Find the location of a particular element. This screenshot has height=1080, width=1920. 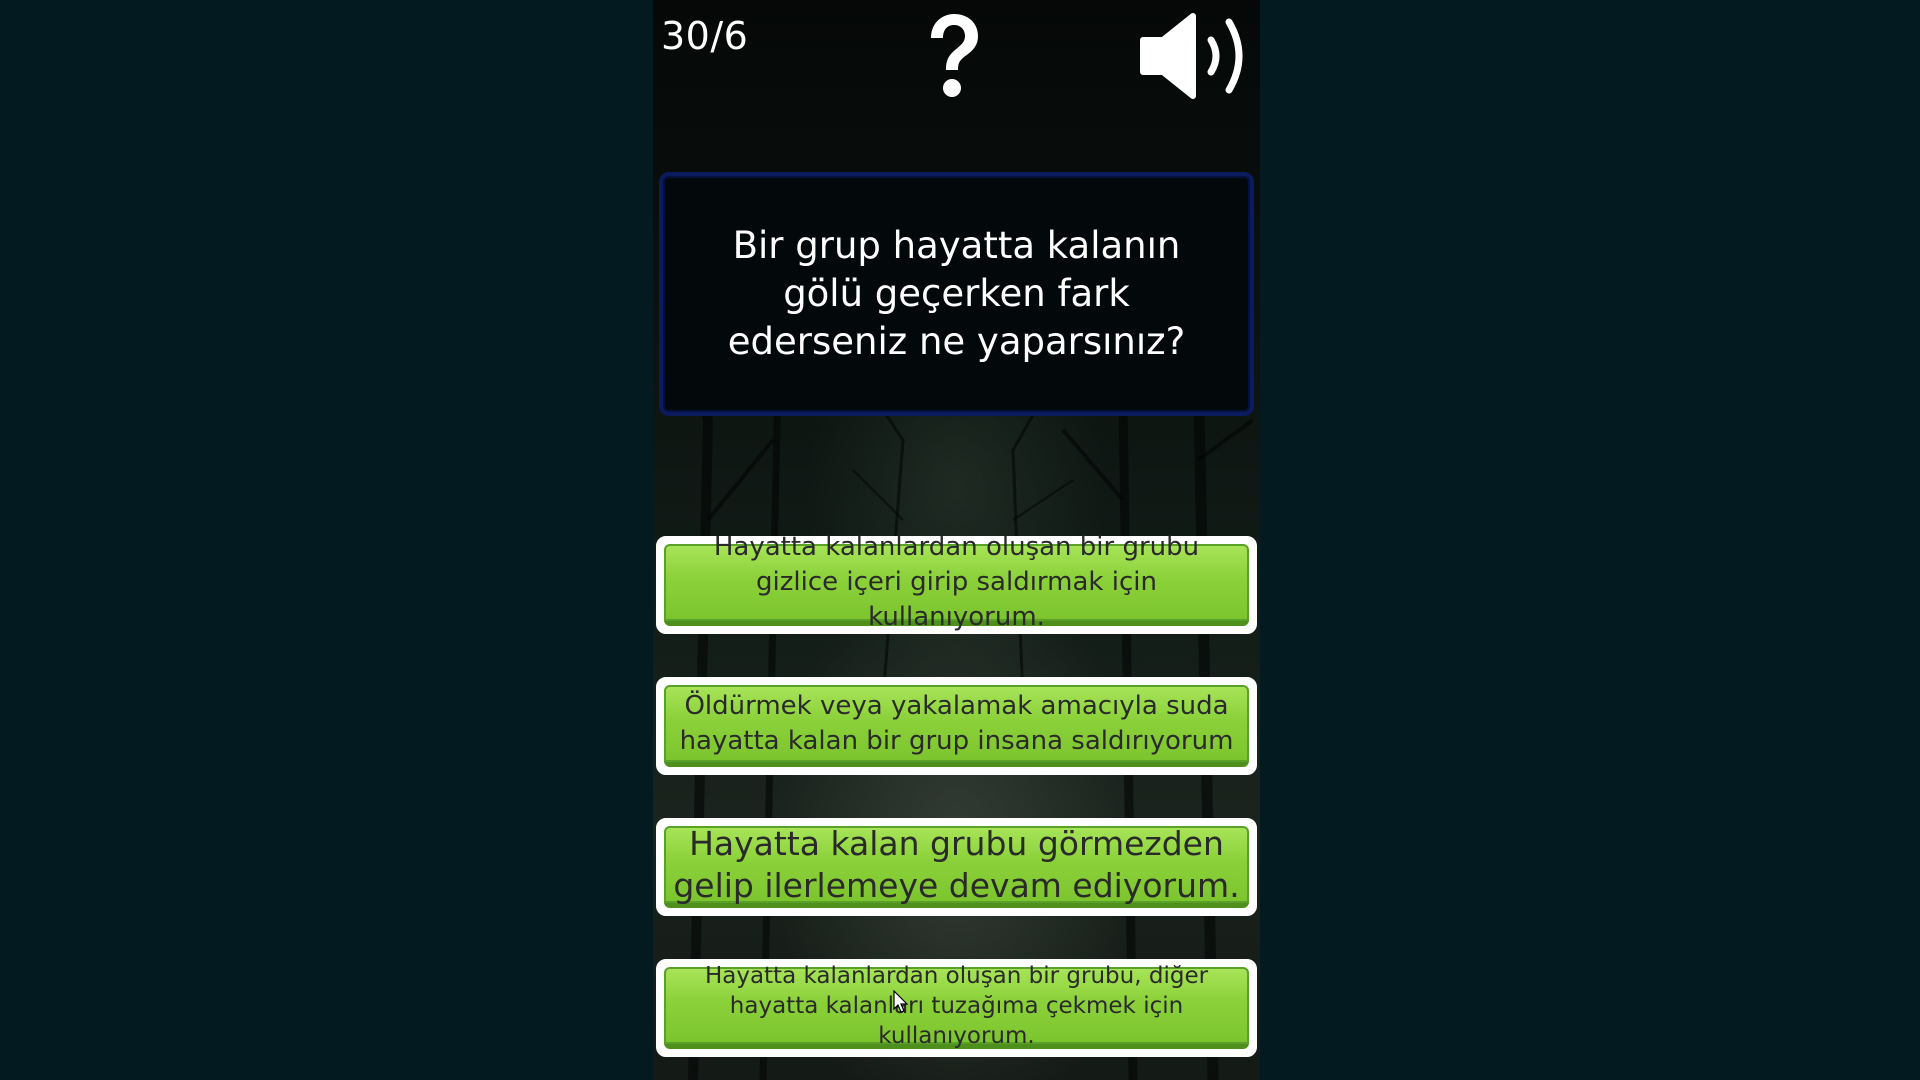

question-mark-icon is located at coordinates (953, 56).